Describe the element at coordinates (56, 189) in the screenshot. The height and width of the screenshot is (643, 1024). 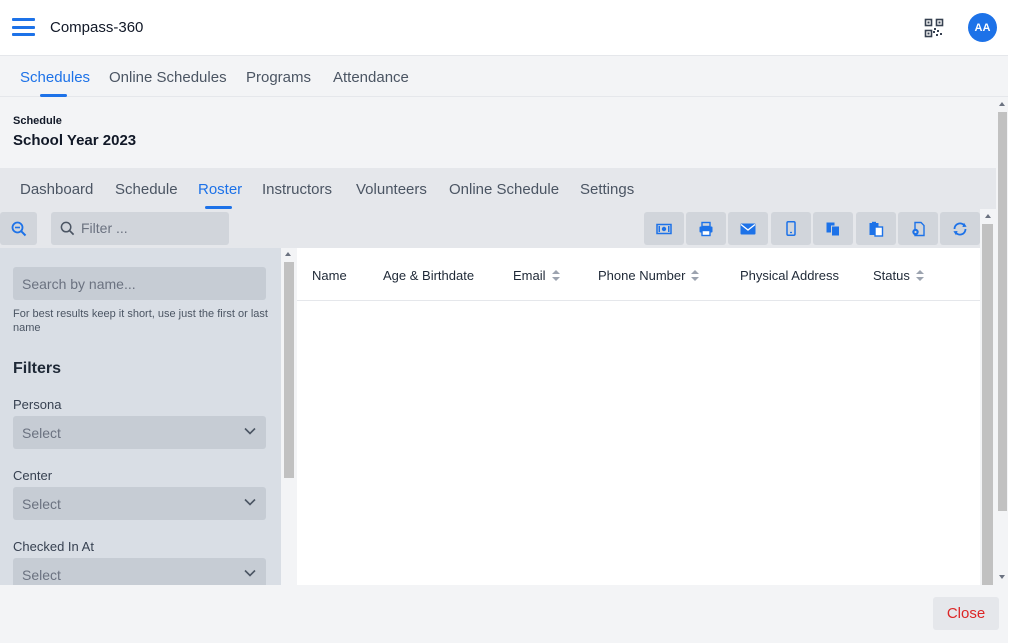
I see `tab-dashboard: Dashboard` at that location.